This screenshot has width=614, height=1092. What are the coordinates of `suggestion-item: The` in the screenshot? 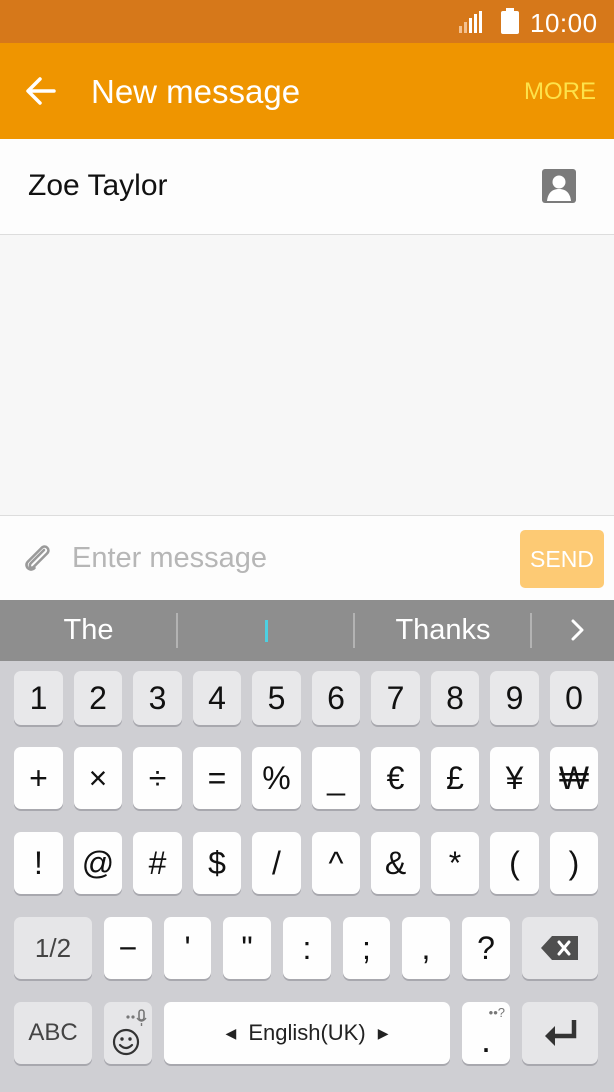 It's located at (88, 630).